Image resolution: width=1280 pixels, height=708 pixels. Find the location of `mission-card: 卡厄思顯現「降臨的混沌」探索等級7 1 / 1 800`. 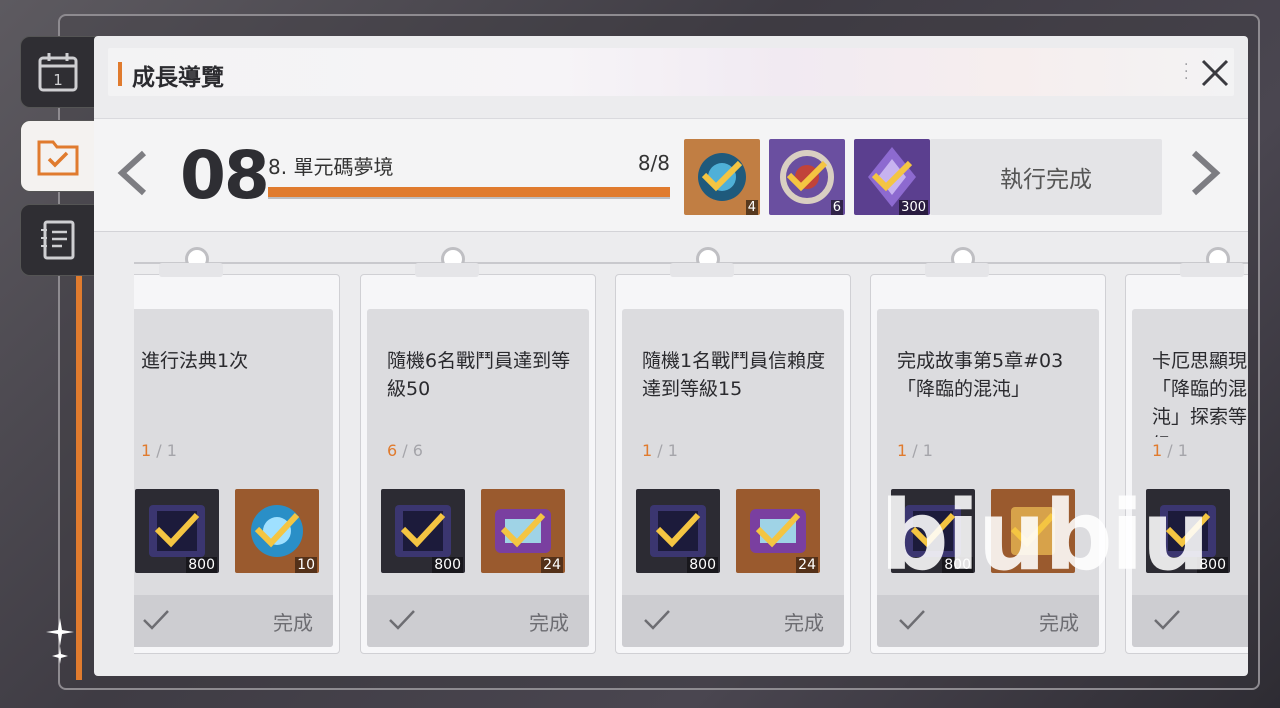

mission-card: 卡厄思顯現「降臨的混沌」探索等級7 1 / 1 800 is located at coordinates (1186, 450).